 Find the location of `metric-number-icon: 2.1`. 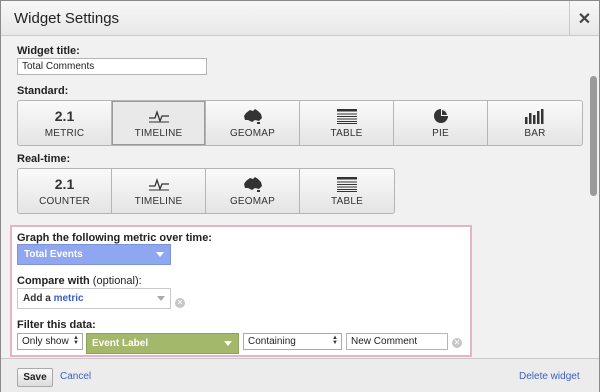

metric-number-icon: 2.1 is located at coordinates (64, 116).